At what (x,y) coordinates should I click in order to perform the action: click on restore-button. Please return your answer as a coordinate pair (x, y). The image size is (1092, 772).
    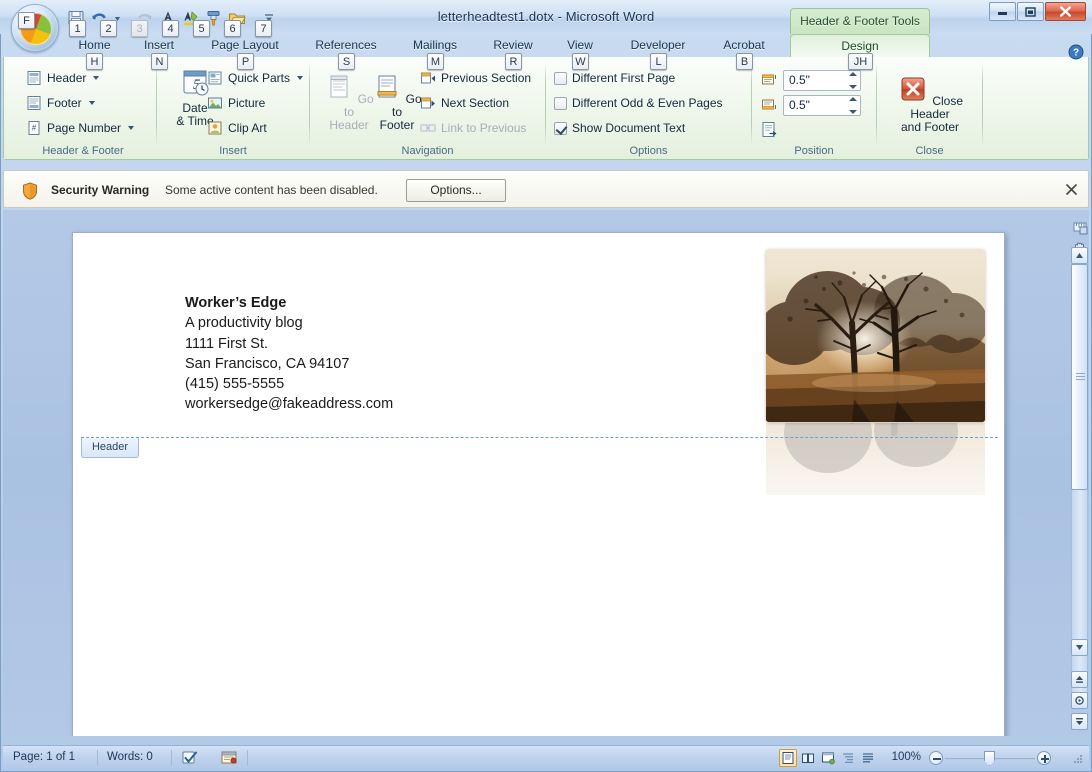
    Looking at the image, I should click on (1030, 11).